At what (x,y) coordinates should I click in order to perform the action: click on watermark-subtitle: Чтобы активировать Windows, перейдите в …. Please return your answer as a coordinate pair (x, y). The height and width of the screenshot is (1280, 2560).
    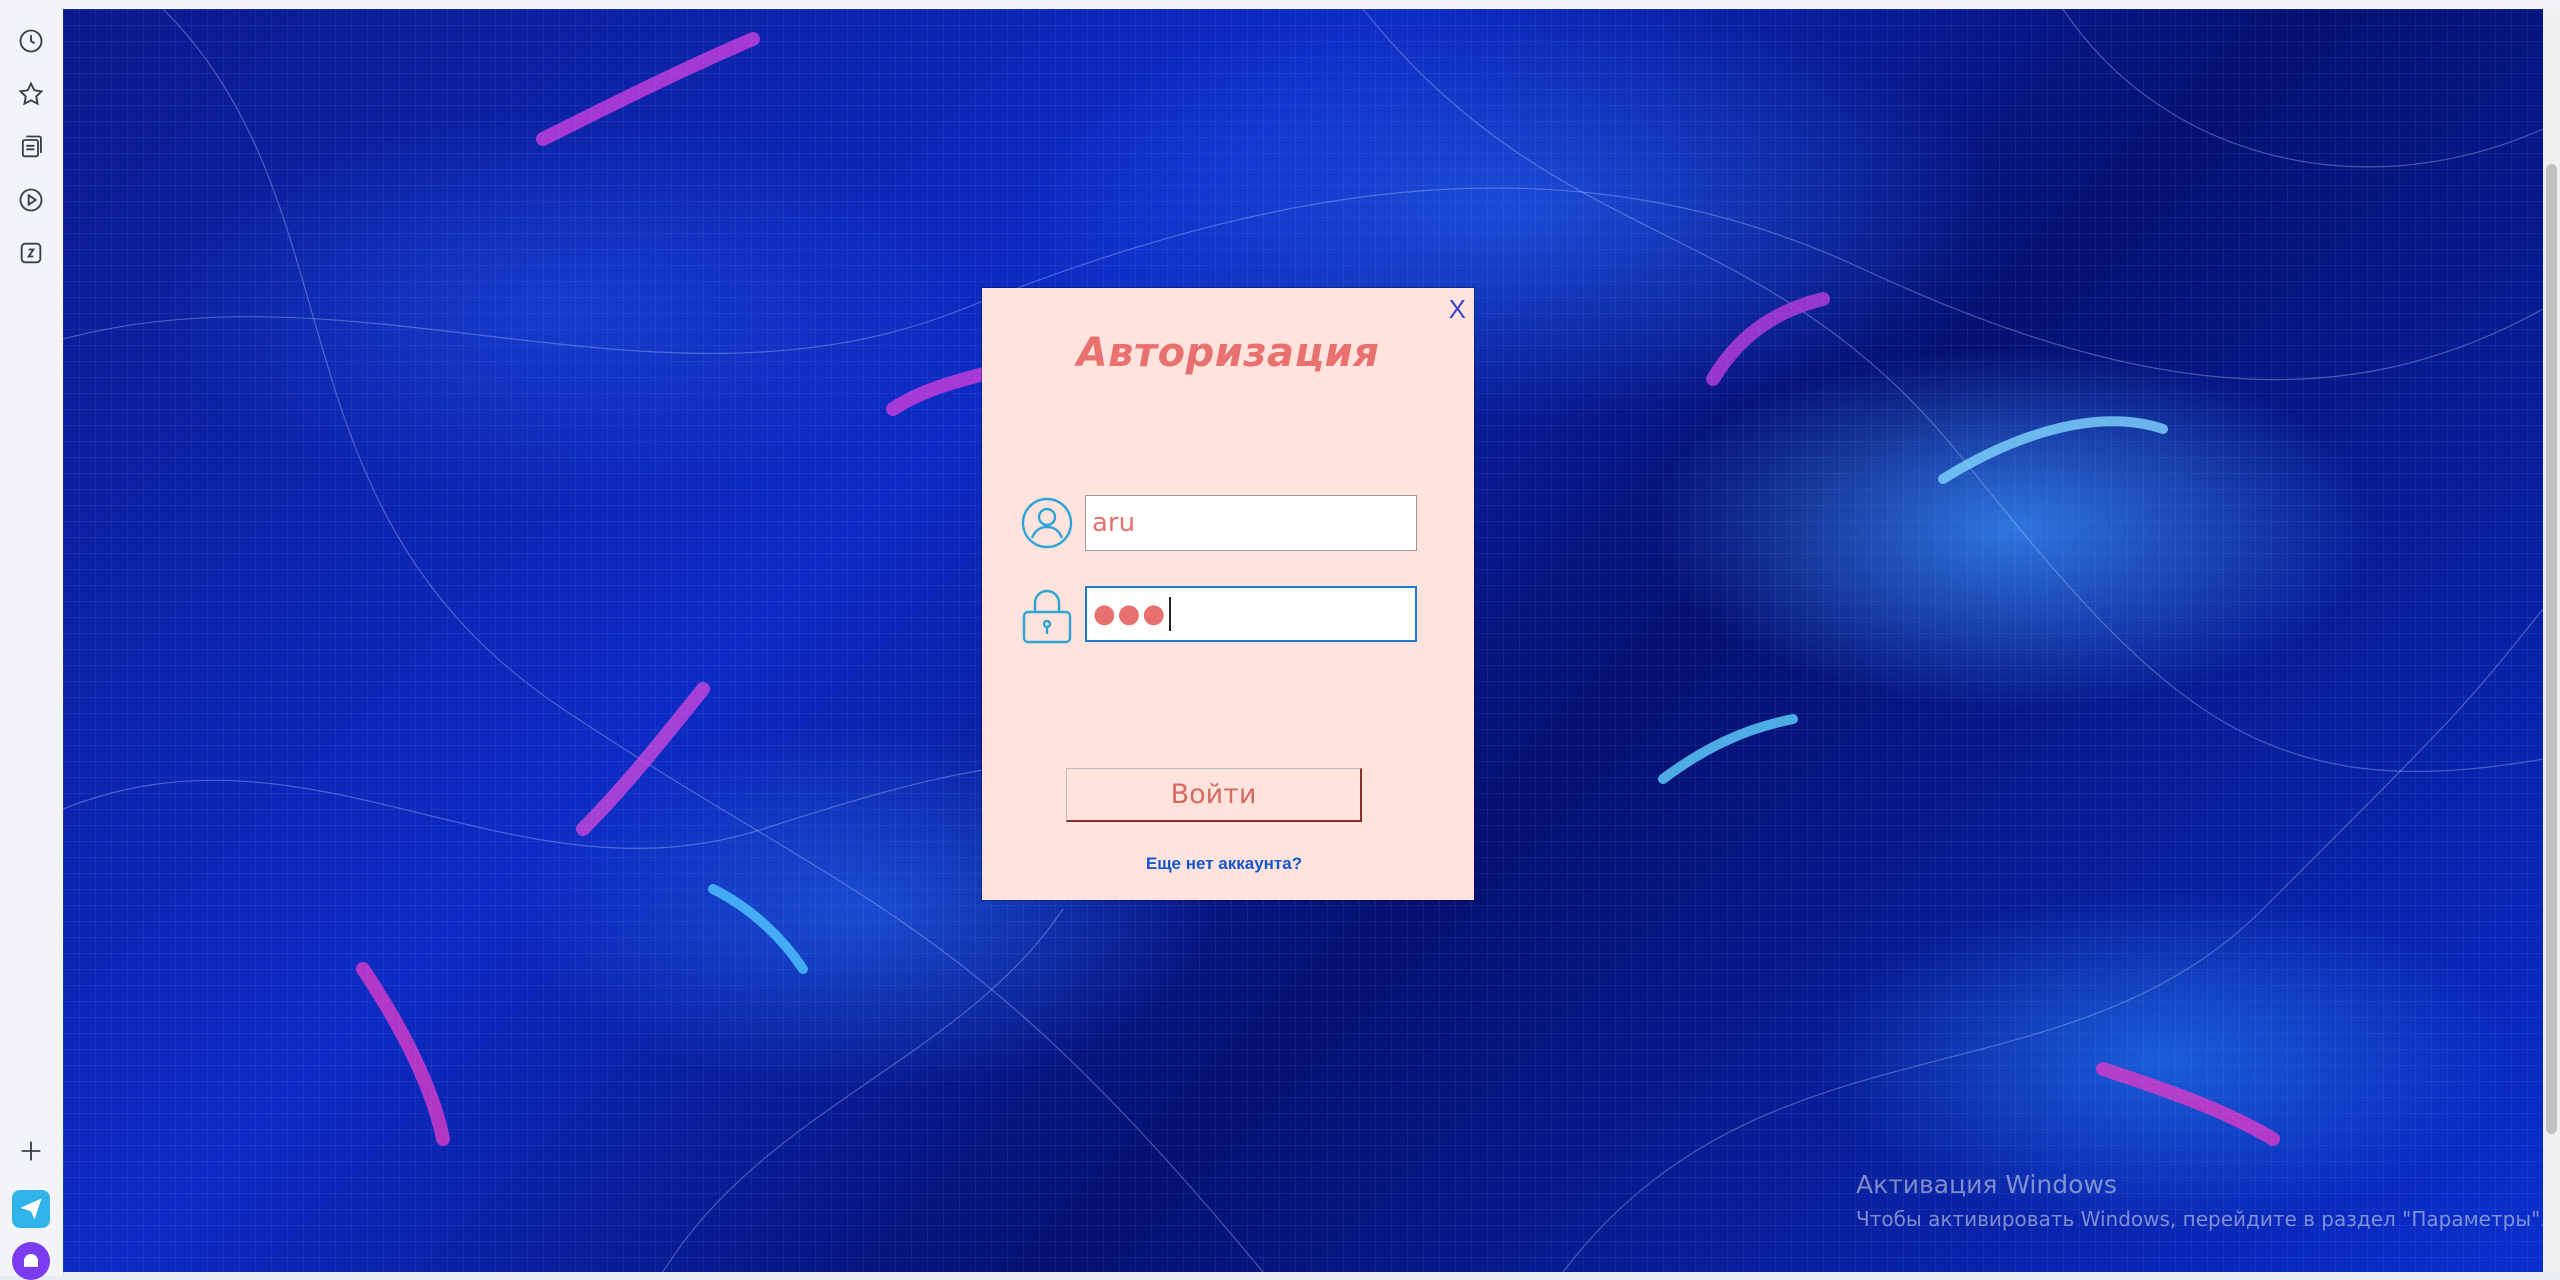
    Looking at the image, I should click on (2201, 1219).